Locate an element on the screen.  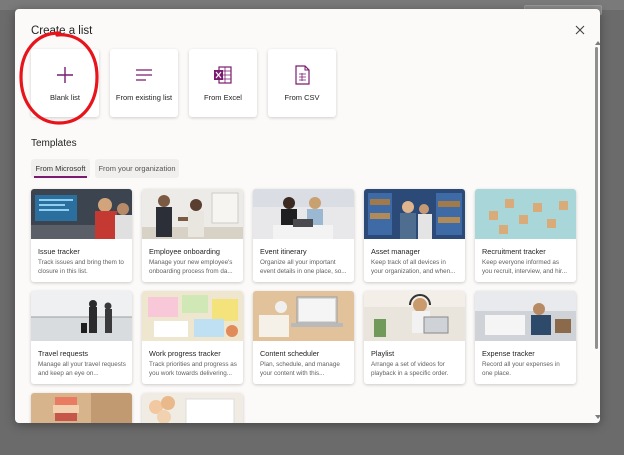
template-title: Expense tracker is located at coordinates (508, 353).